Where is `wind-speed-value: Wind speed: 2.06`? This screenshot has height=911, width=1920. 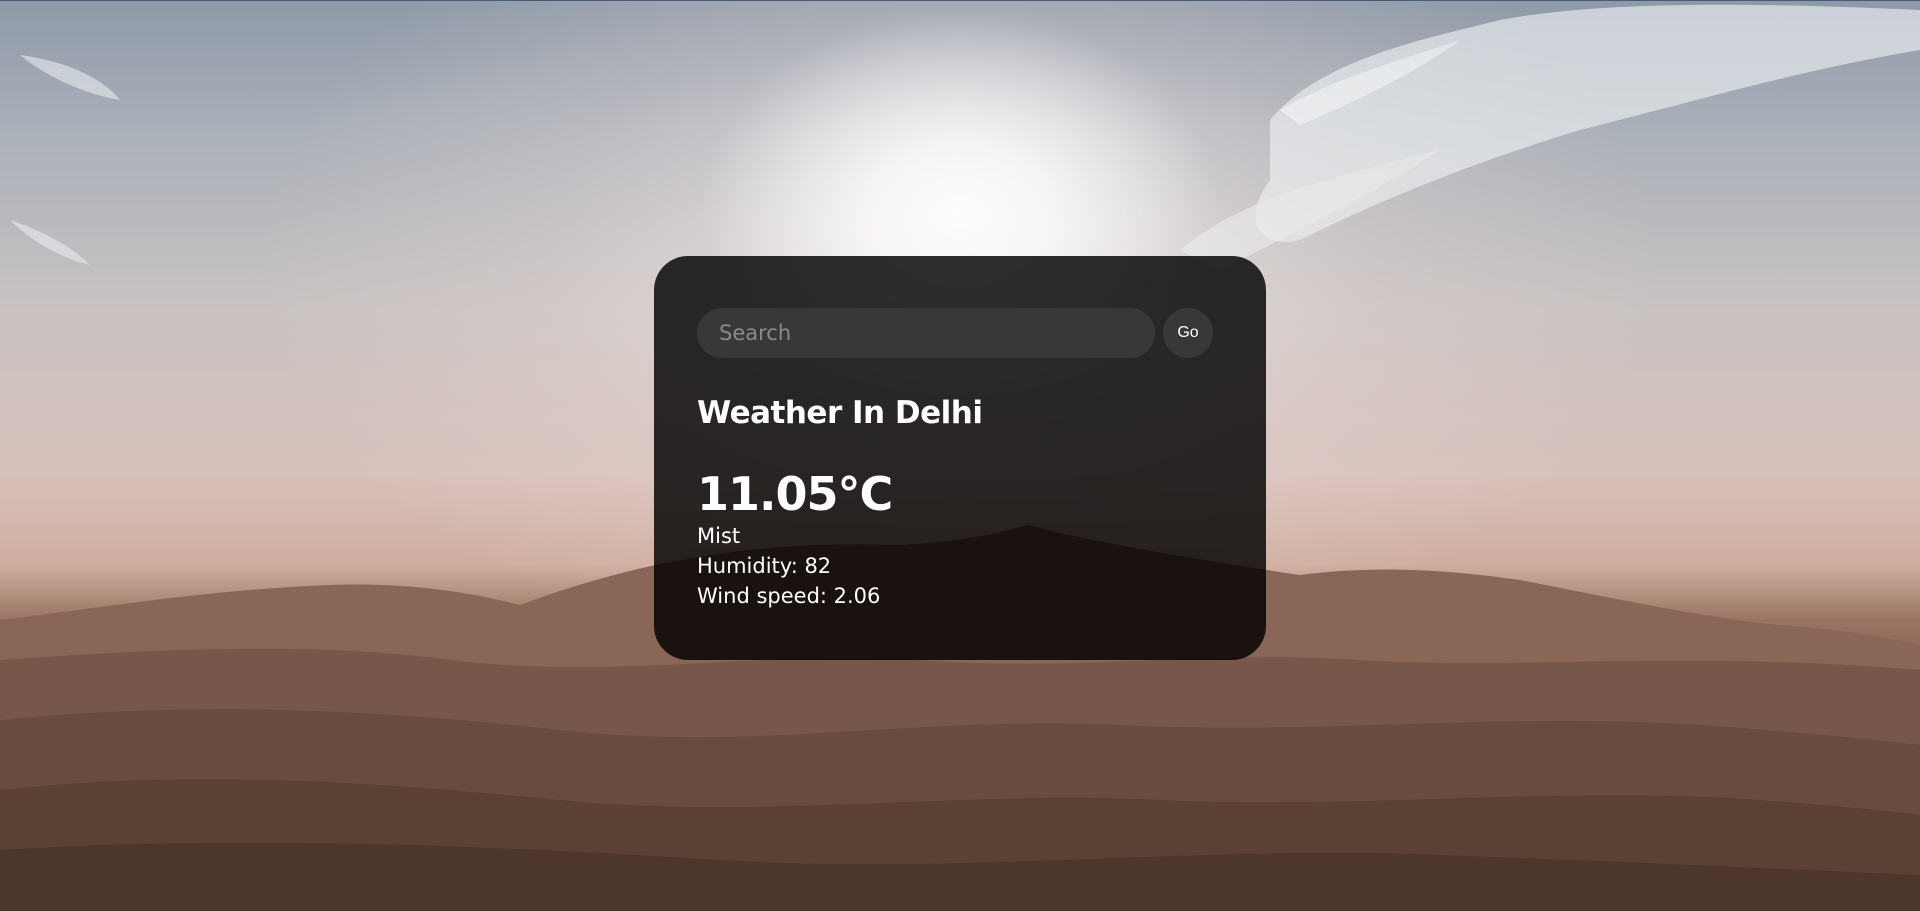 wind-speed-value: Wind speed: 2.06 is located at coordinates (789, 595).